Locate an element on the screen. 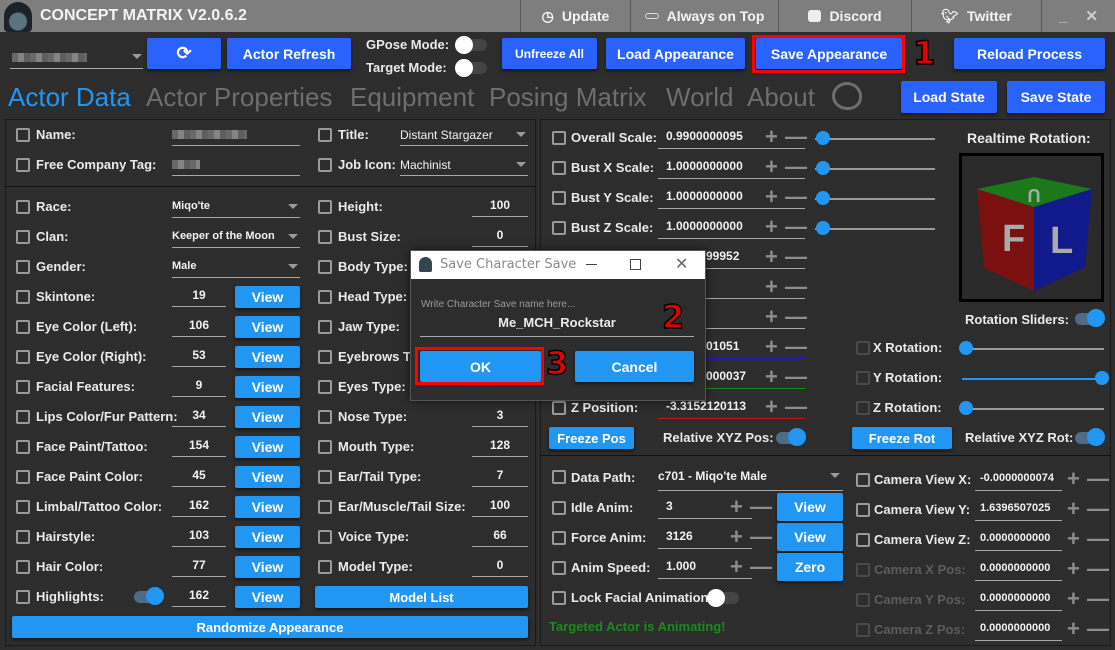  anim-view-button: View is located at coordinates (810, 507).